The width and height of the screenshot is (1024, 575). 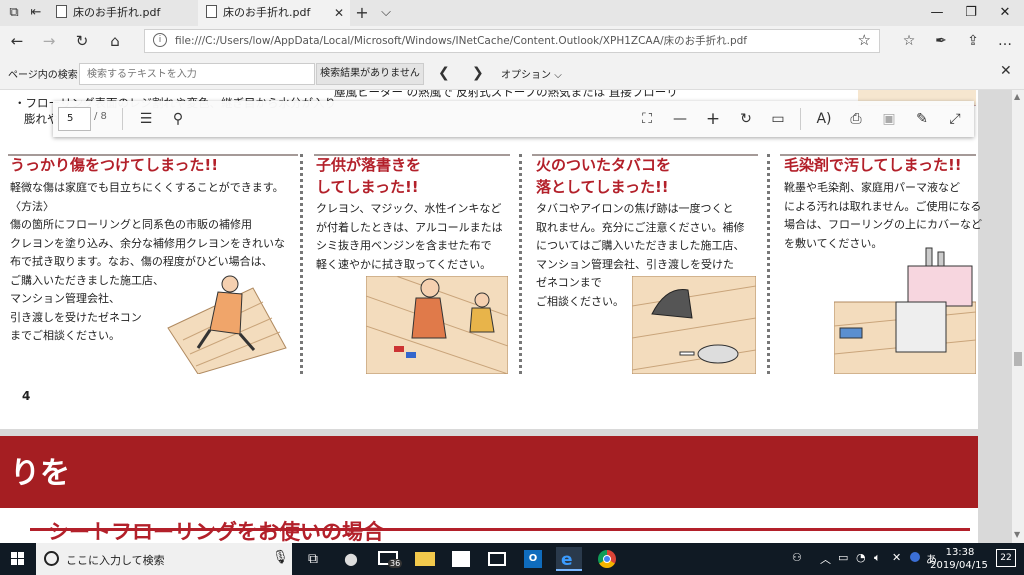 What do you see at coordinates (843, 557) in the screenshot?
I see `battery-icon: ▭` at bounding box center [843, 557].